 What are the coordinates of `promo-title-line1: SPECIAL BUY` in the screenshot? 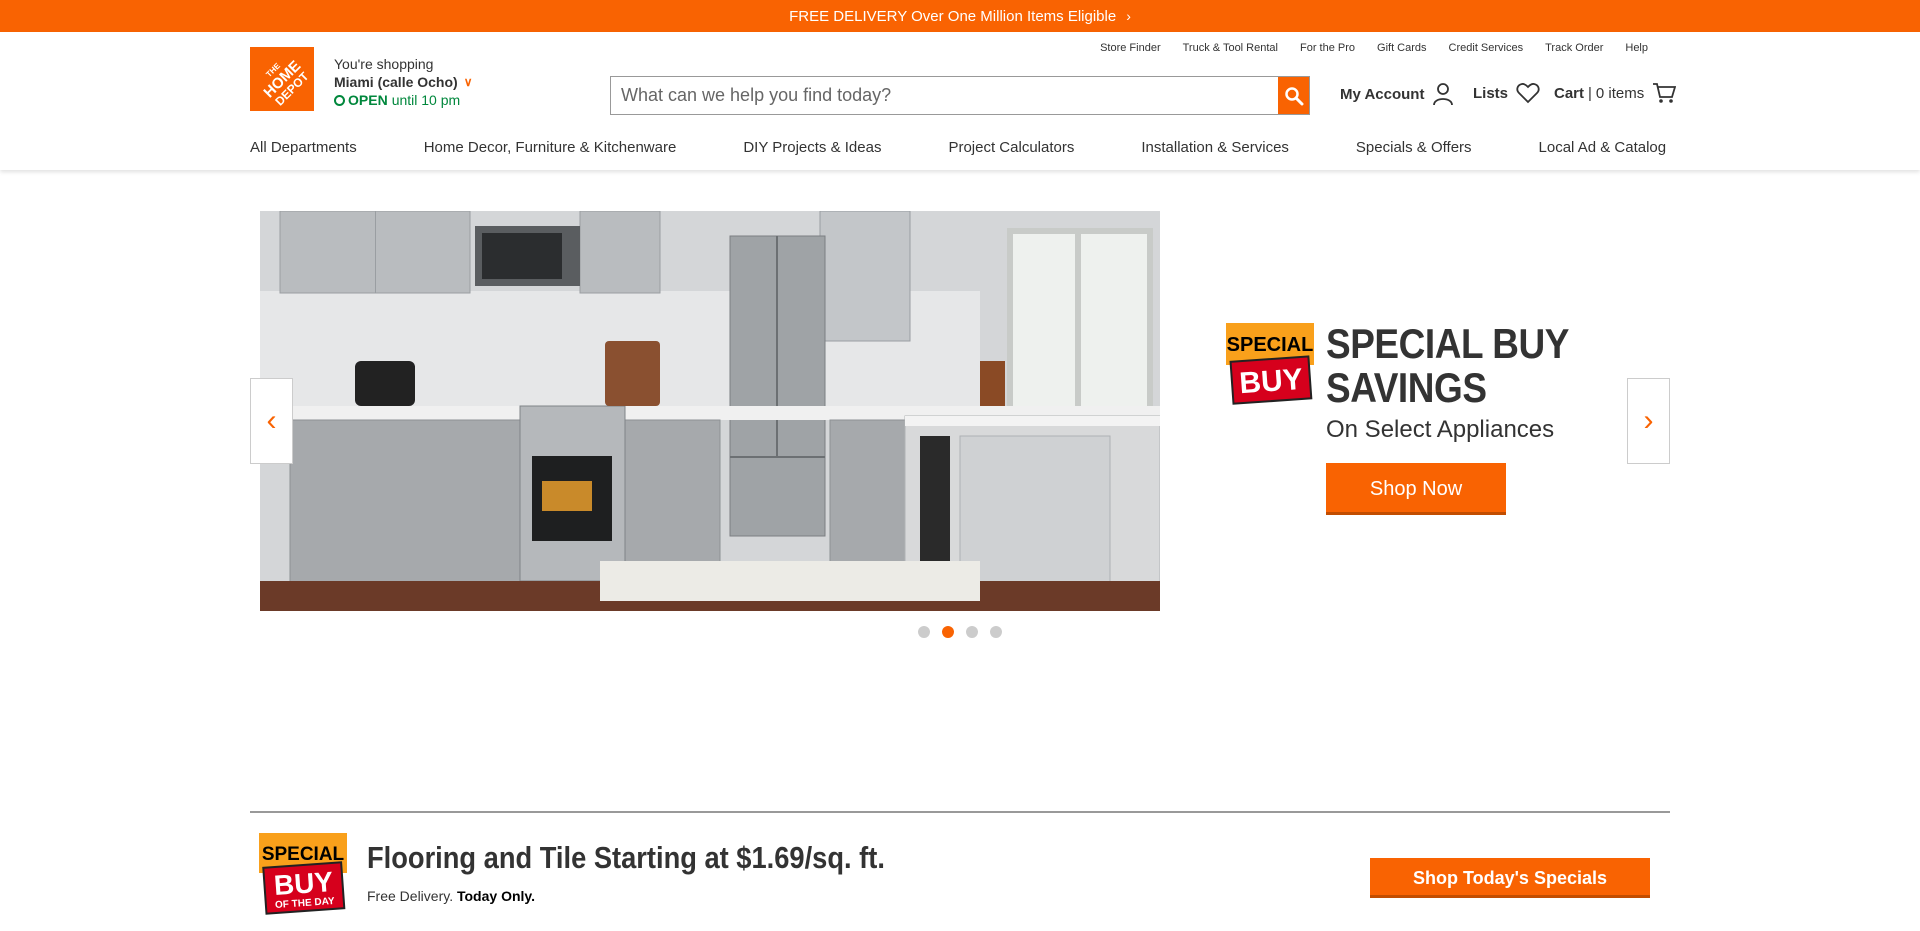 It's located at (1447, 343).